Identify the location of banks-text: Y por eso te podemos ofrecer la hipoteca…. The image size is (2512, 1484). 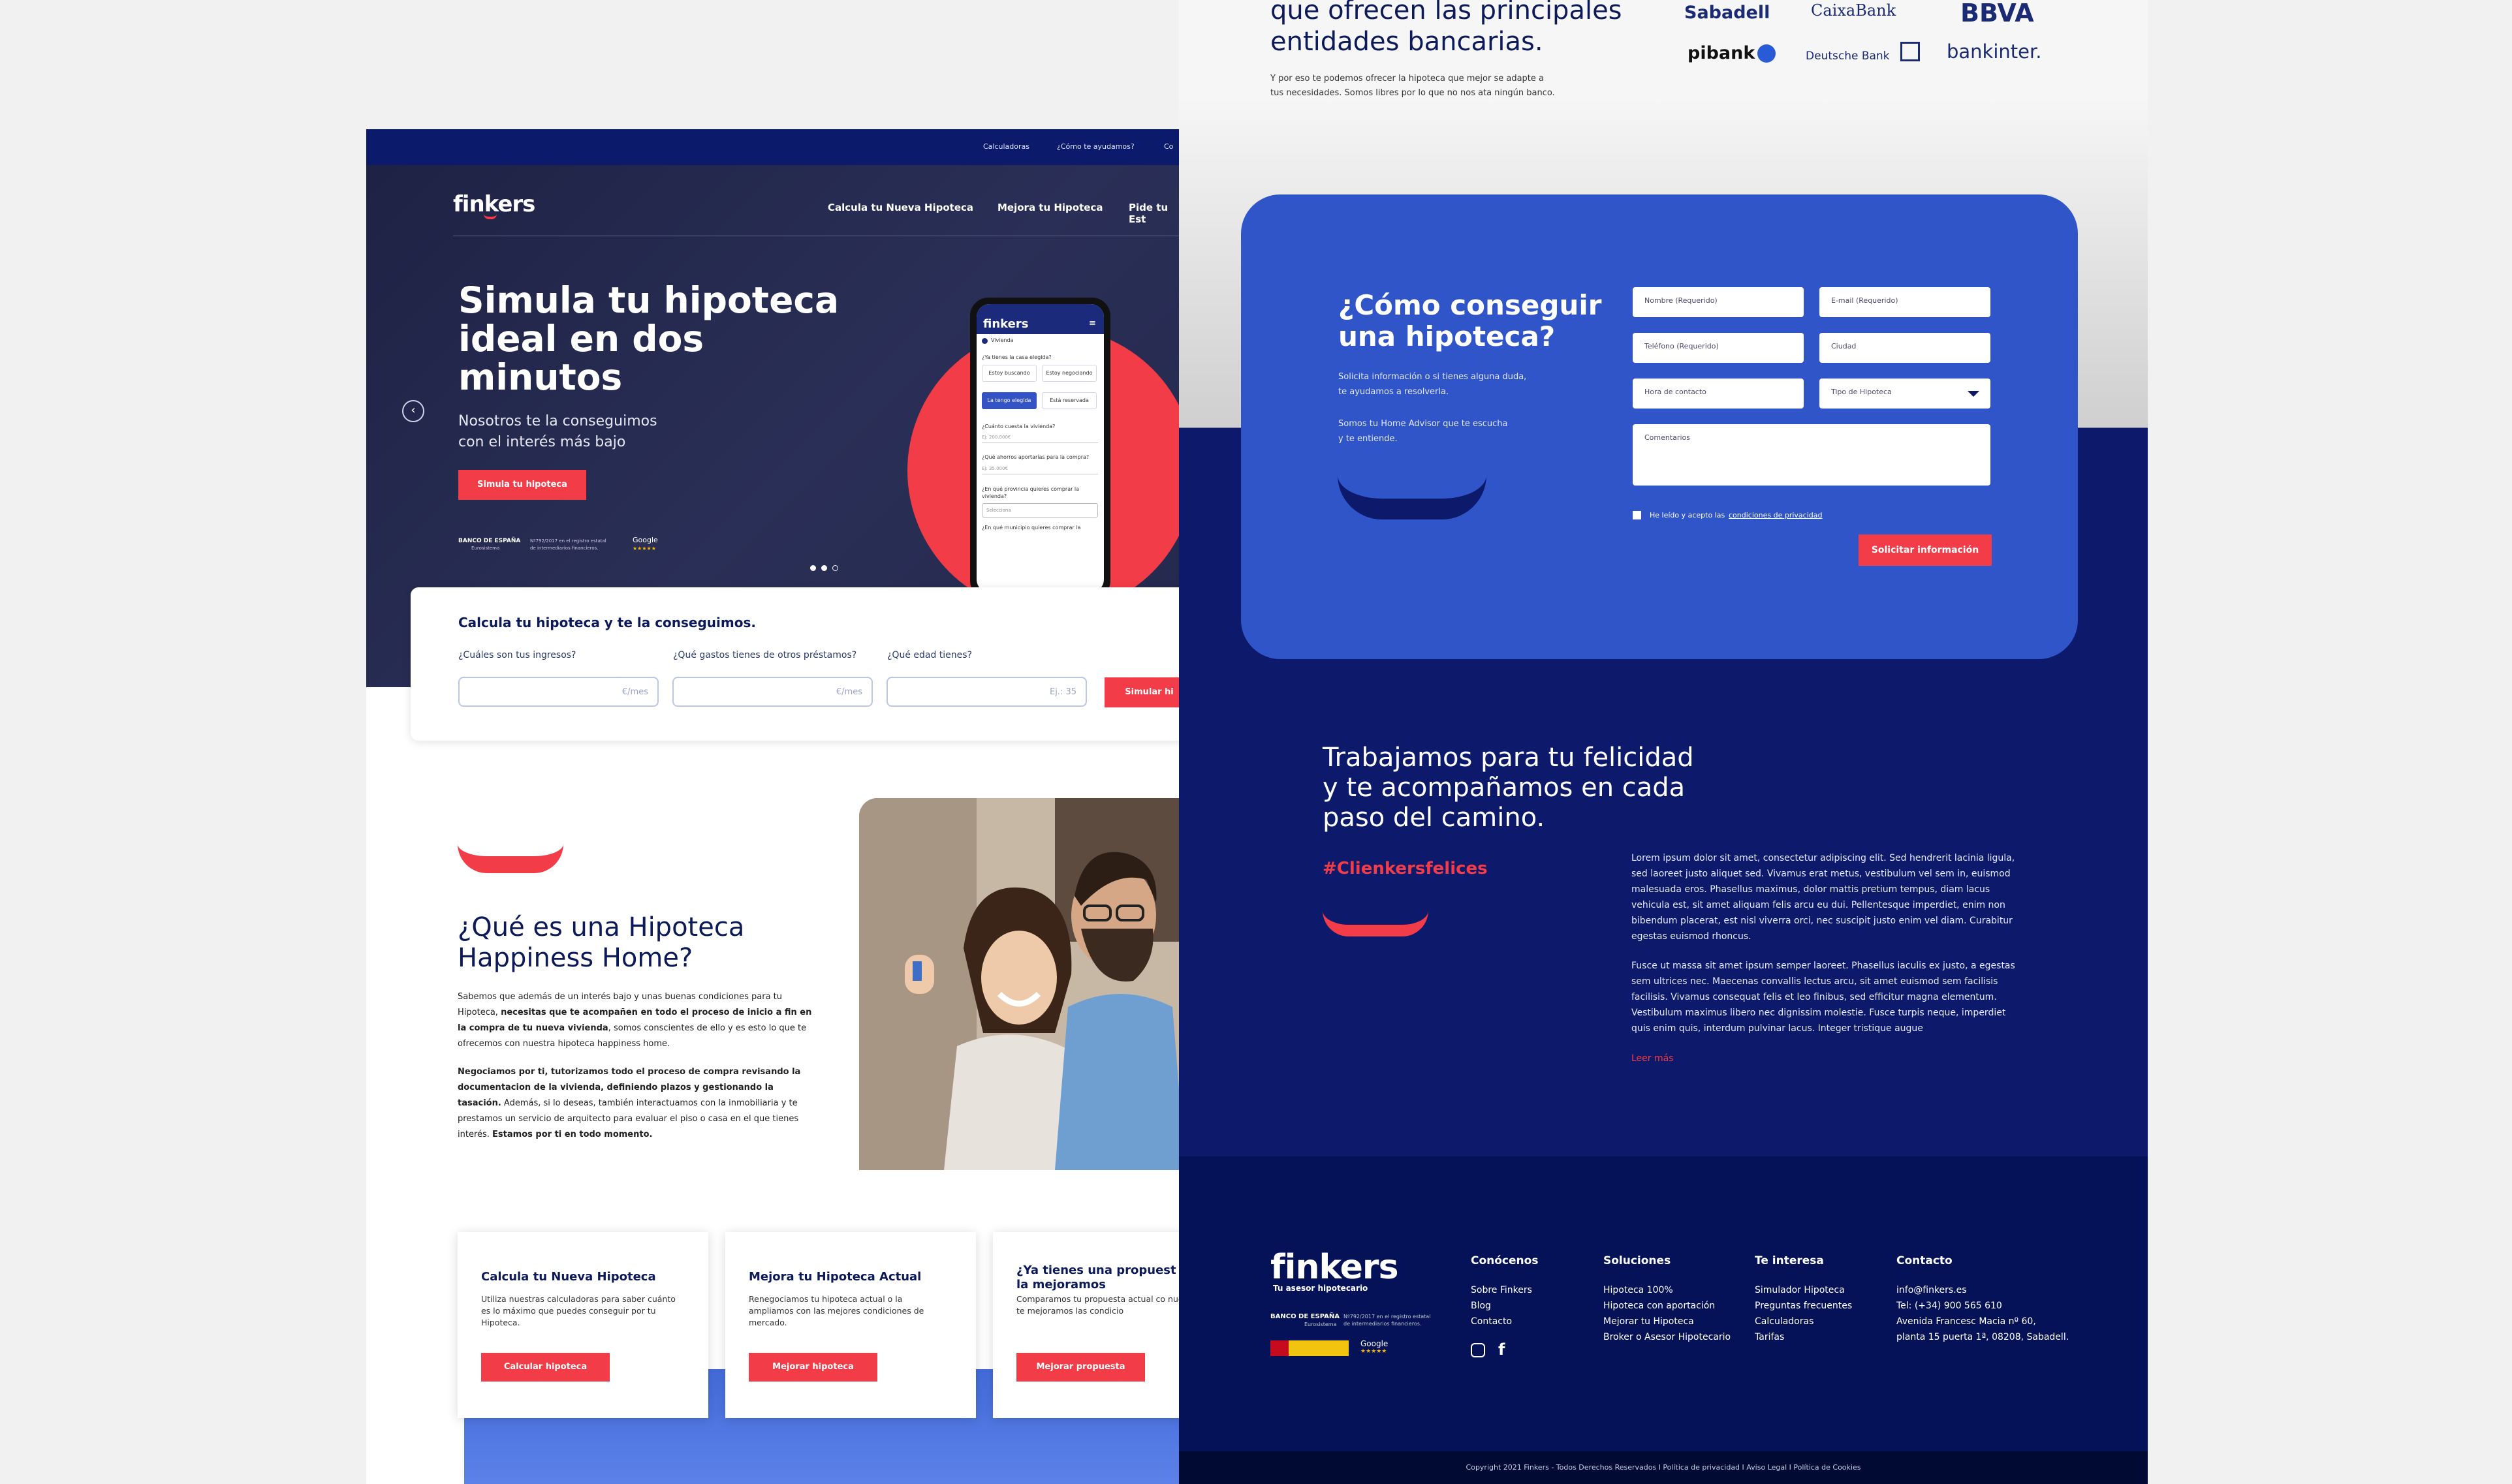
(1413, 86).